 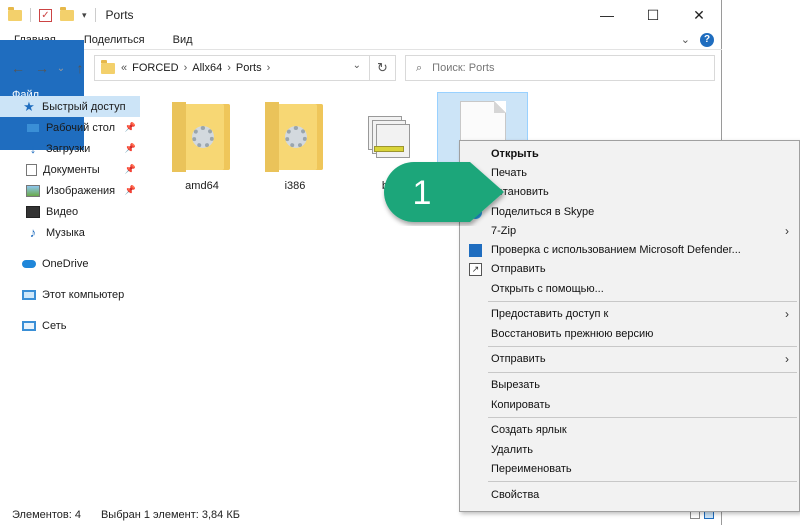 I want to click on file-item: amd64, so click(x=202, y=149).